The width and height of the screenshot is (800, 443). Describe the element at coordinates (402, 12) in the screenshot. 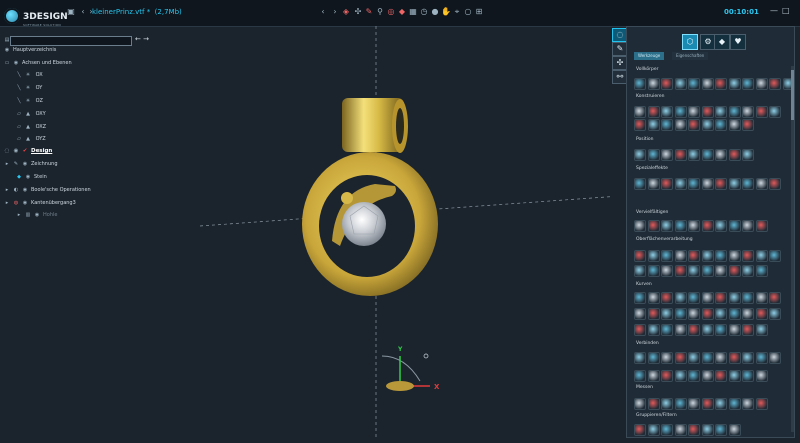

I see `gem-icon: ◆` at that location.